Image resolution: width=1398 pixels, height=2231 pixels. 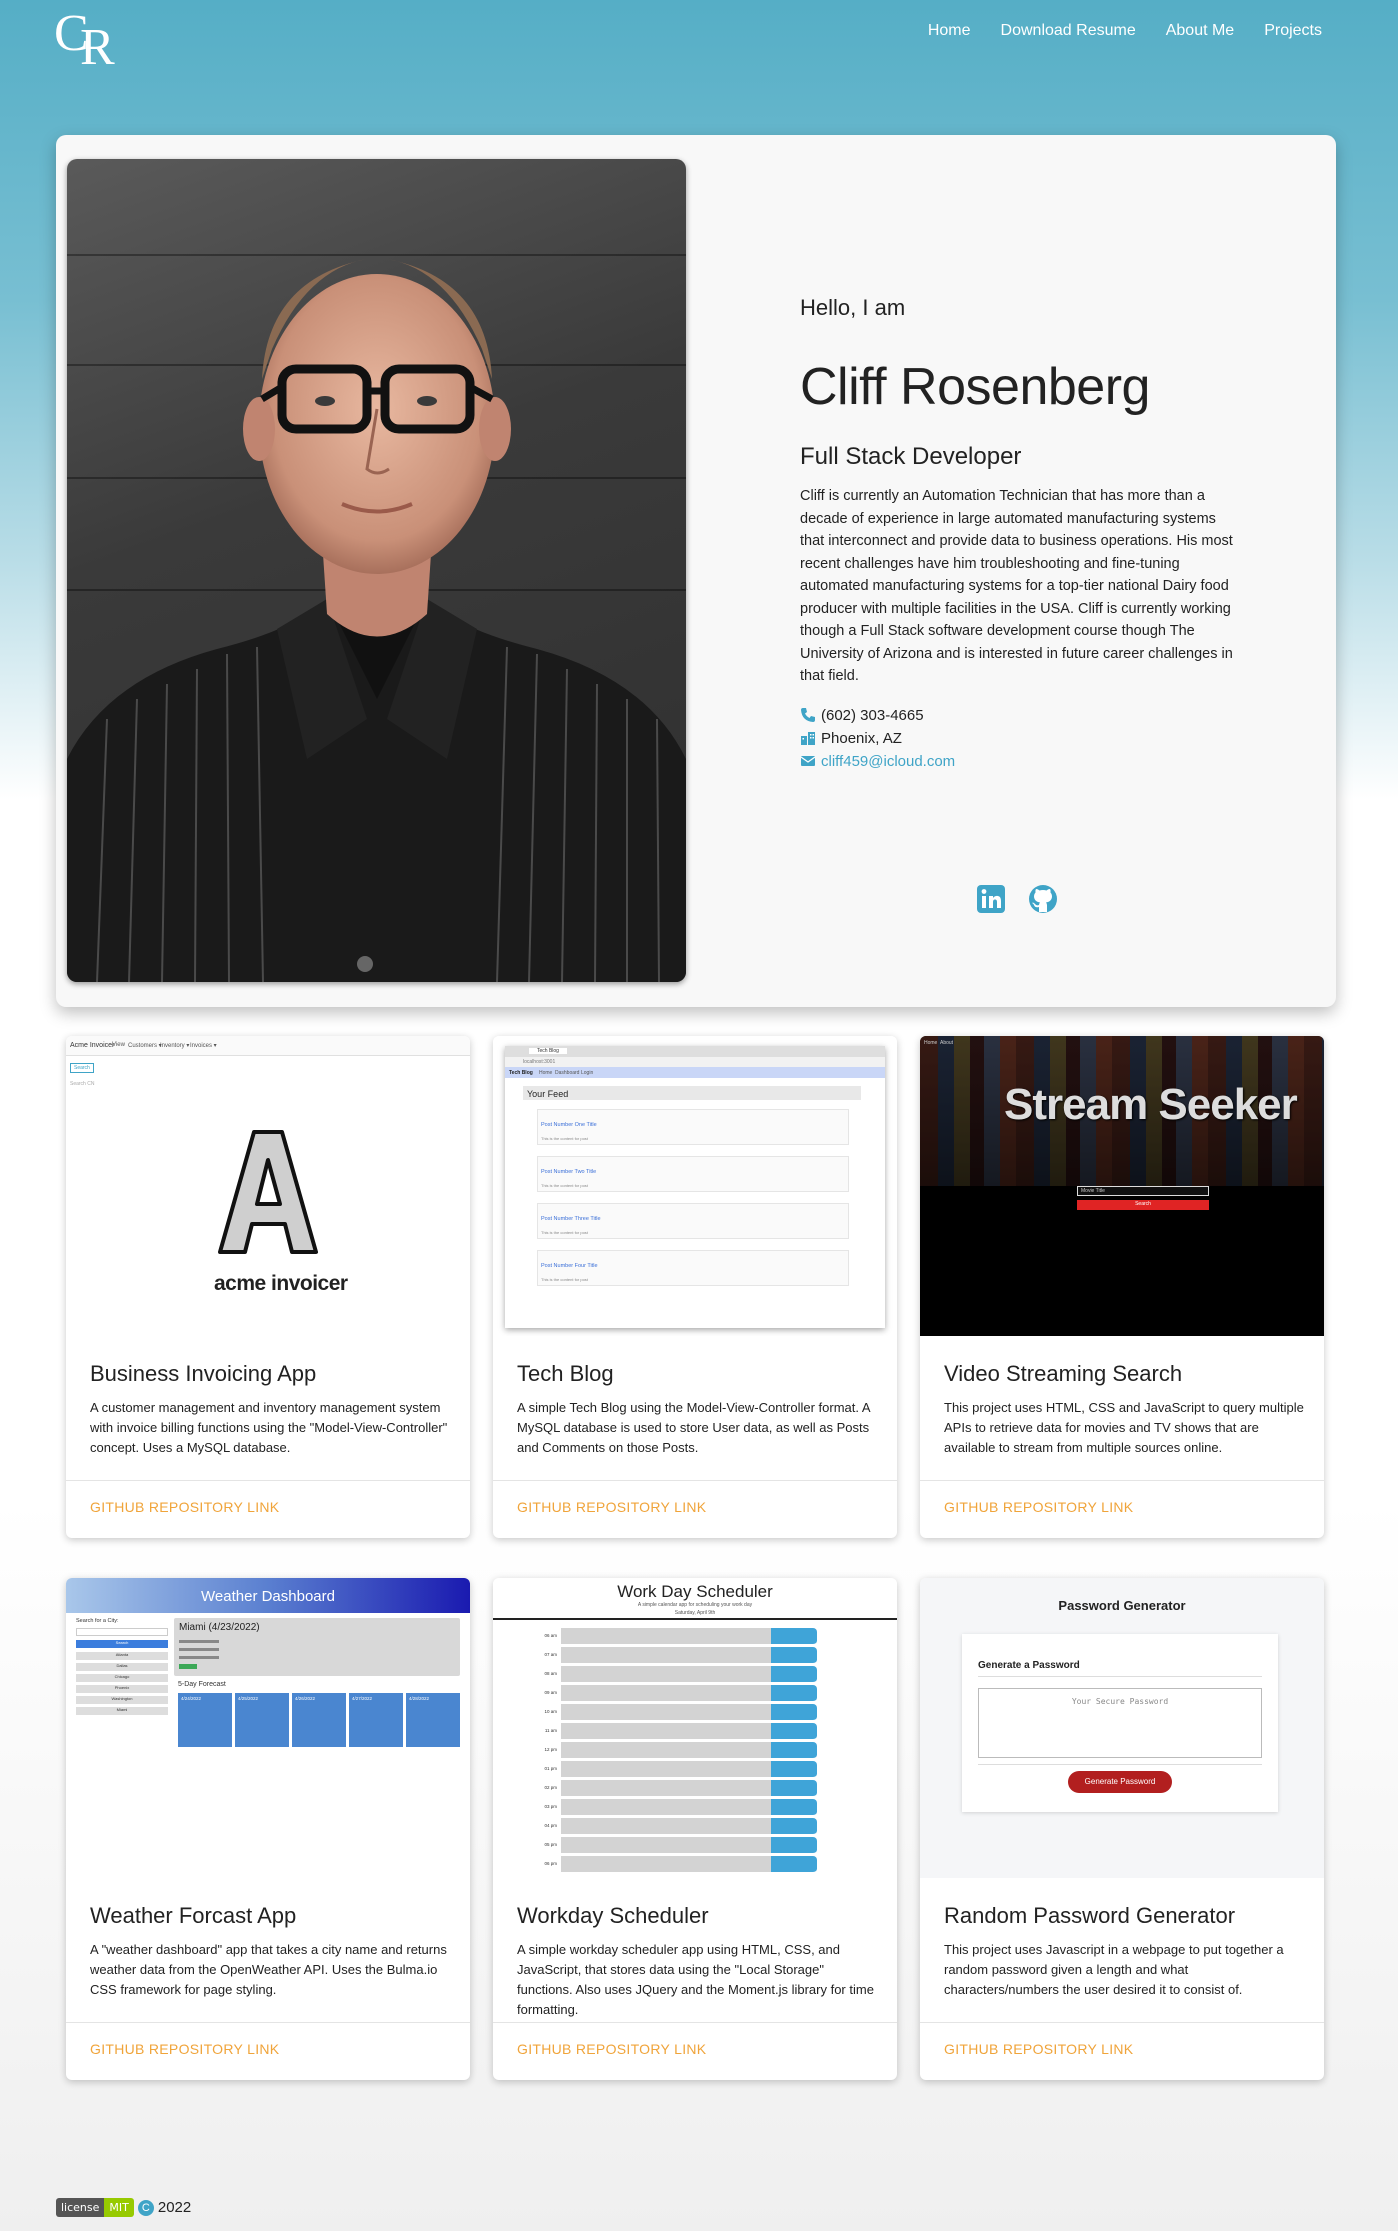 What do you see at coordinates (931, 1043) in the screenshot?
I see `thumb-nav-item: Home` at bounding box center [931, 1043].